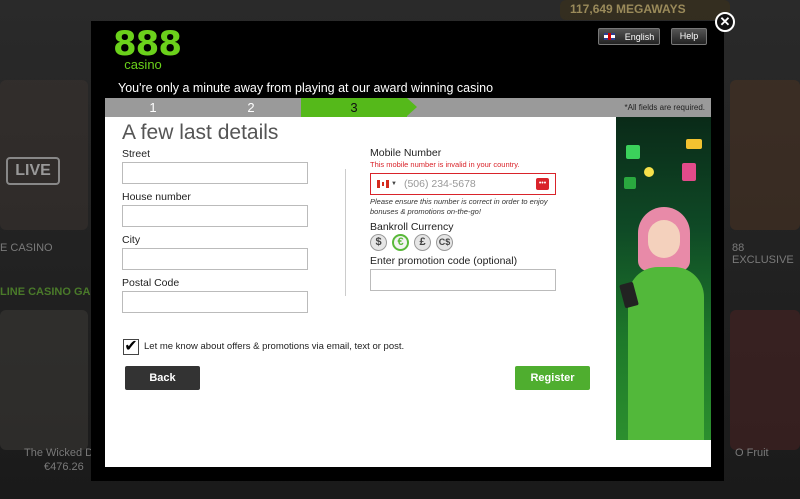 This screenshot has height=499, width=800. What do you see at coordinates (463, 280) in the screenshot?
I see `promotion-code-input` at bounding box center [463, 280].